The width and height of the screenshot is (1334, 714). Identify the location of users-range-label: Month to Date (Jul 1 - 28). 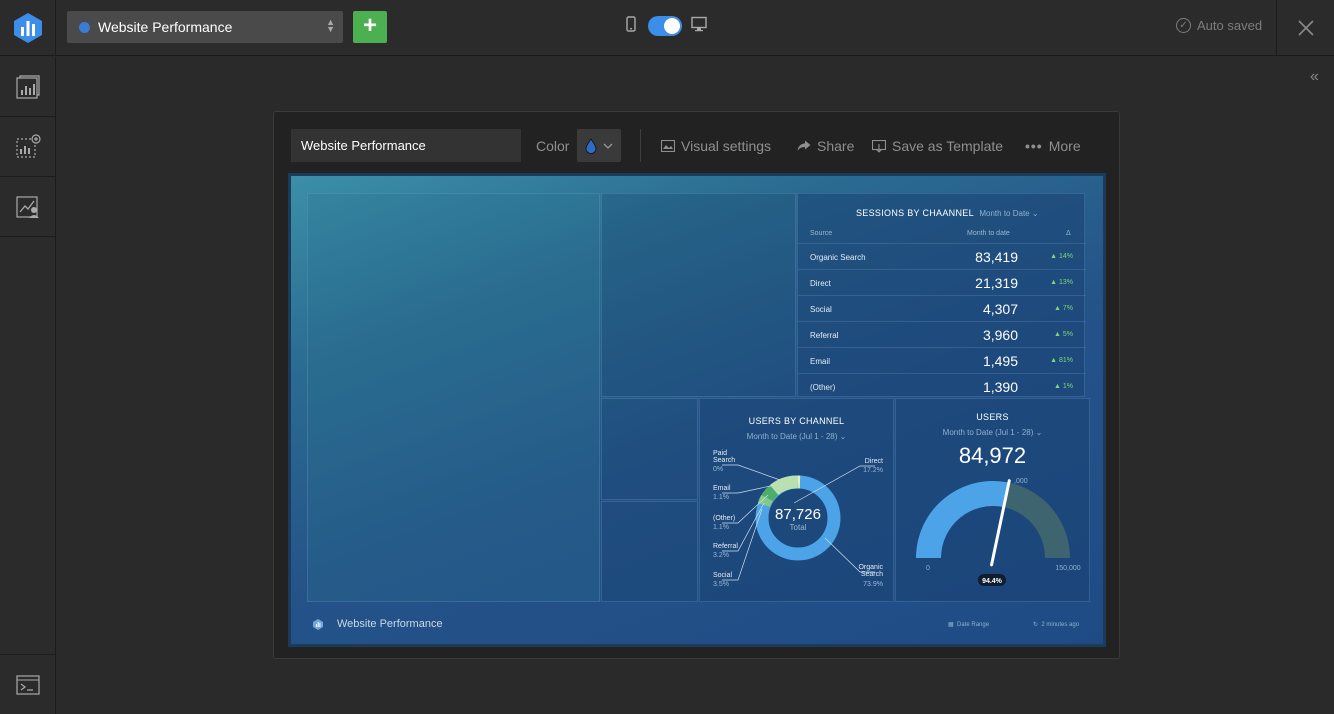
(988, 432).